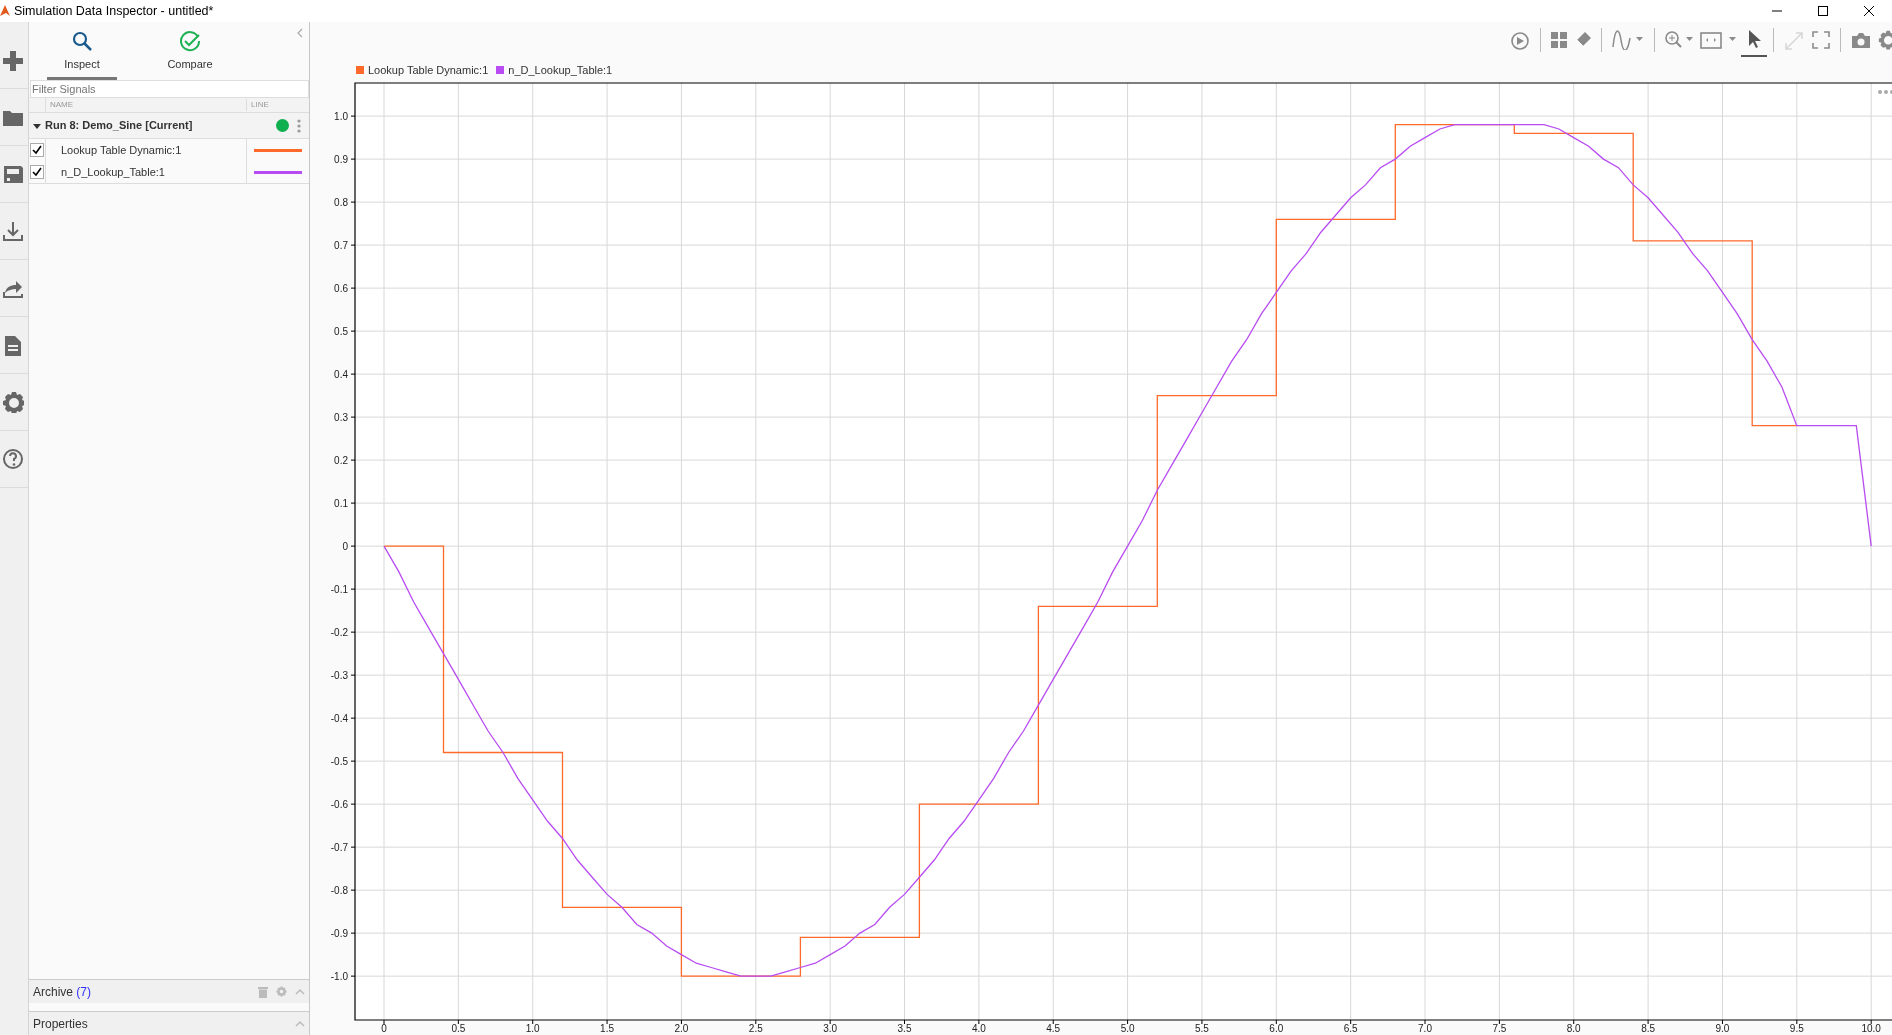  I want to click on plus-icon, so click(13, 60).